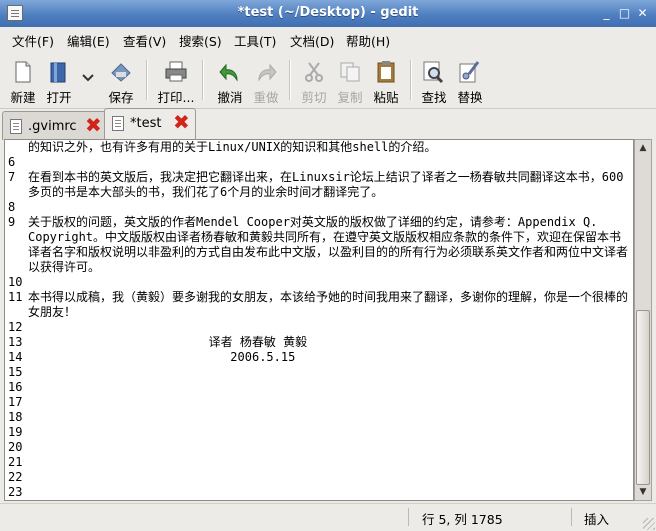 This screenshot has height=531, width=656. I want to click on close-window-icon: ✕, so click(642, 13).